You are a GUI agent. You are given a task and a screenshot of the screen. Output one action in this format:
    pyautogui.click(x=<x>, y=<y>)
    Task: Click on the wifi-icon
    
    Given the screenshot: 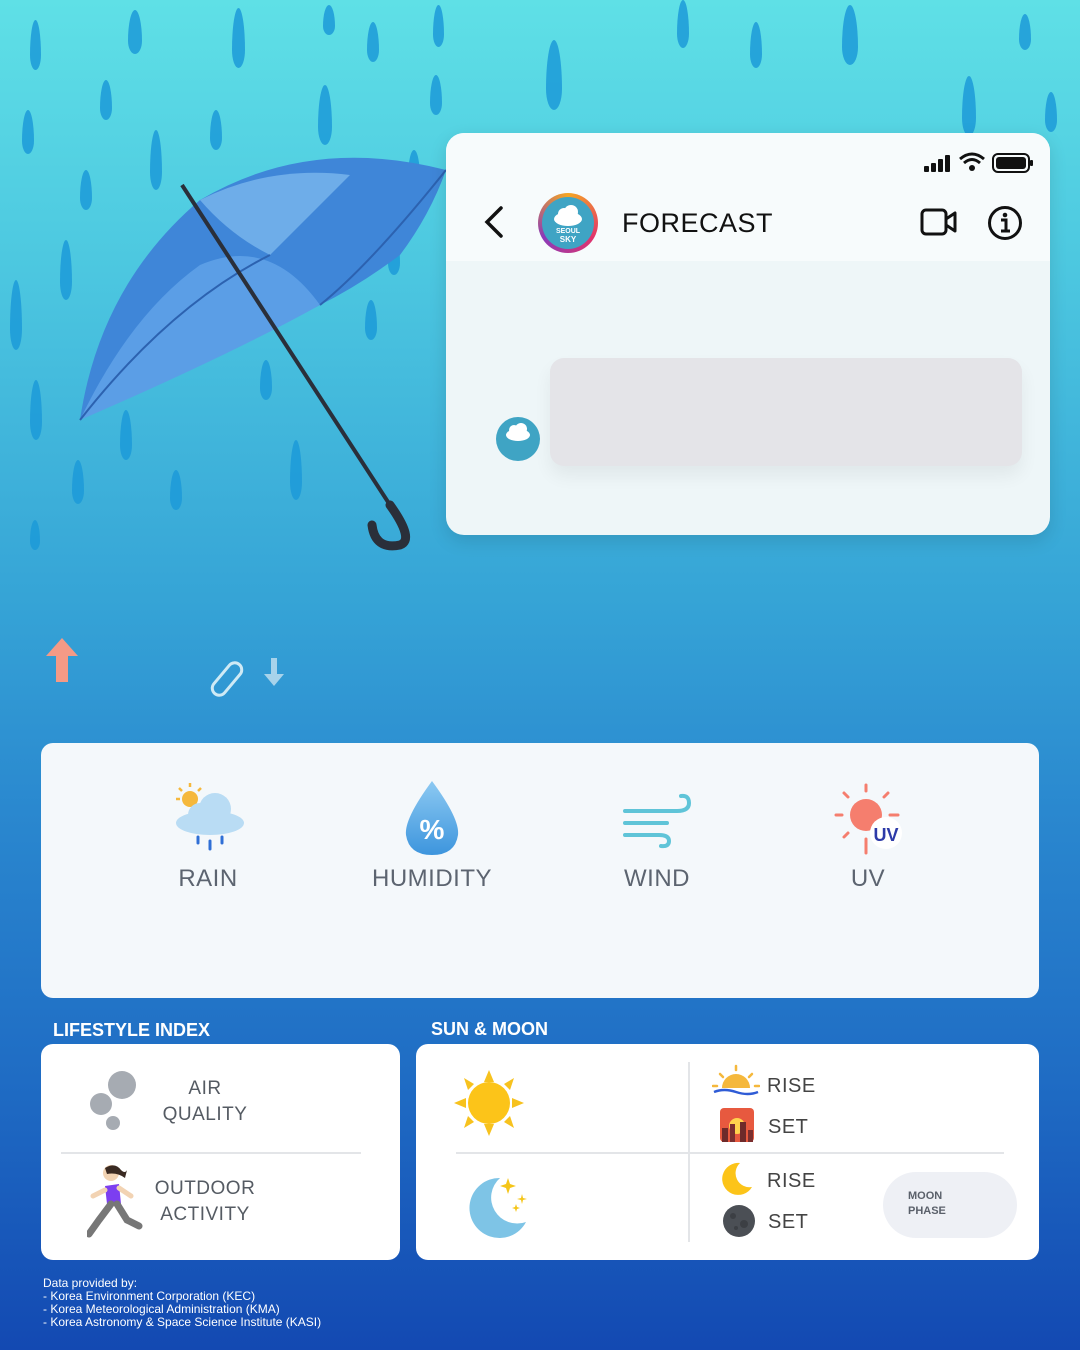 What is the action you would take?
    pyautogui.click(x=972, y=161)
    